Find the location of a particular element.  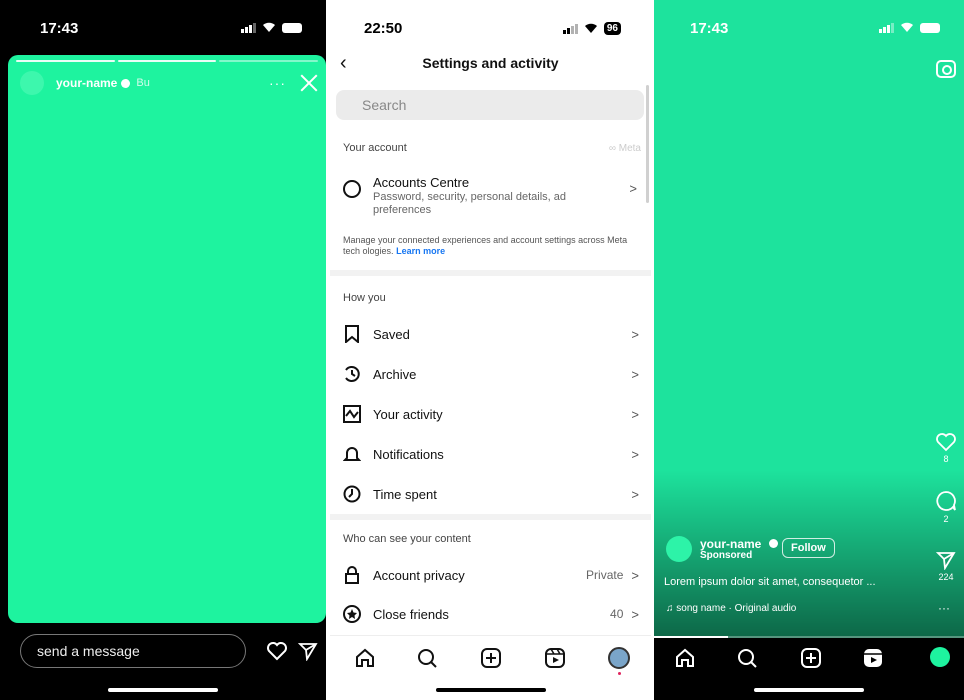

reel-author: your-name Sponsored is located at coordinates (722, 549).